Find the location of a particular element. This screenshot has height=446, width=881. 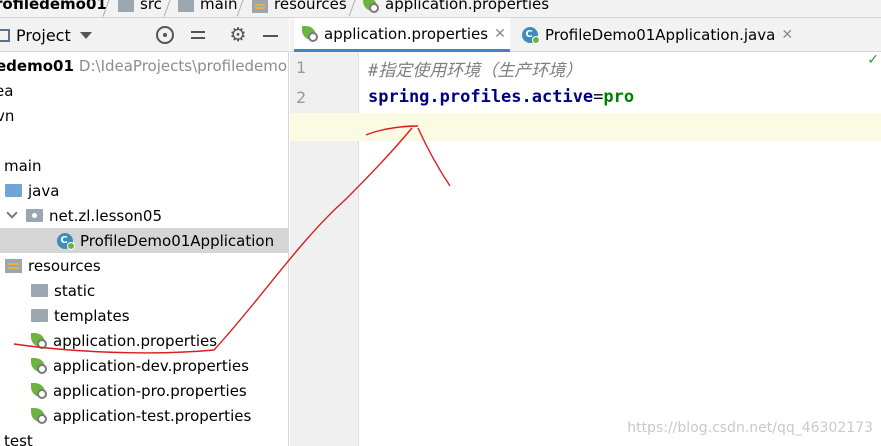

tab-application-properties: application.properties ✕ is located at coordinates (402, 35).